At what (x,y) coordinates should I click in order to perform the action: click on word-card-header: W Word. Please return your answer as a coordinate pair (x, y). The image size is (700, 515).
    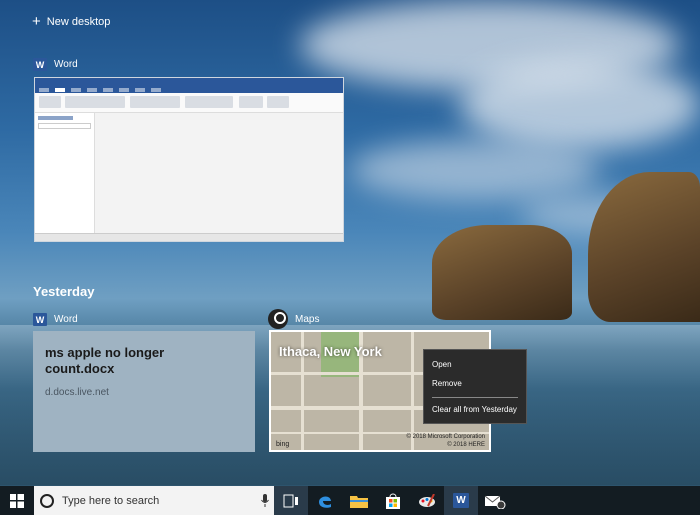
    Looking at the image, I should click on (55, 319).